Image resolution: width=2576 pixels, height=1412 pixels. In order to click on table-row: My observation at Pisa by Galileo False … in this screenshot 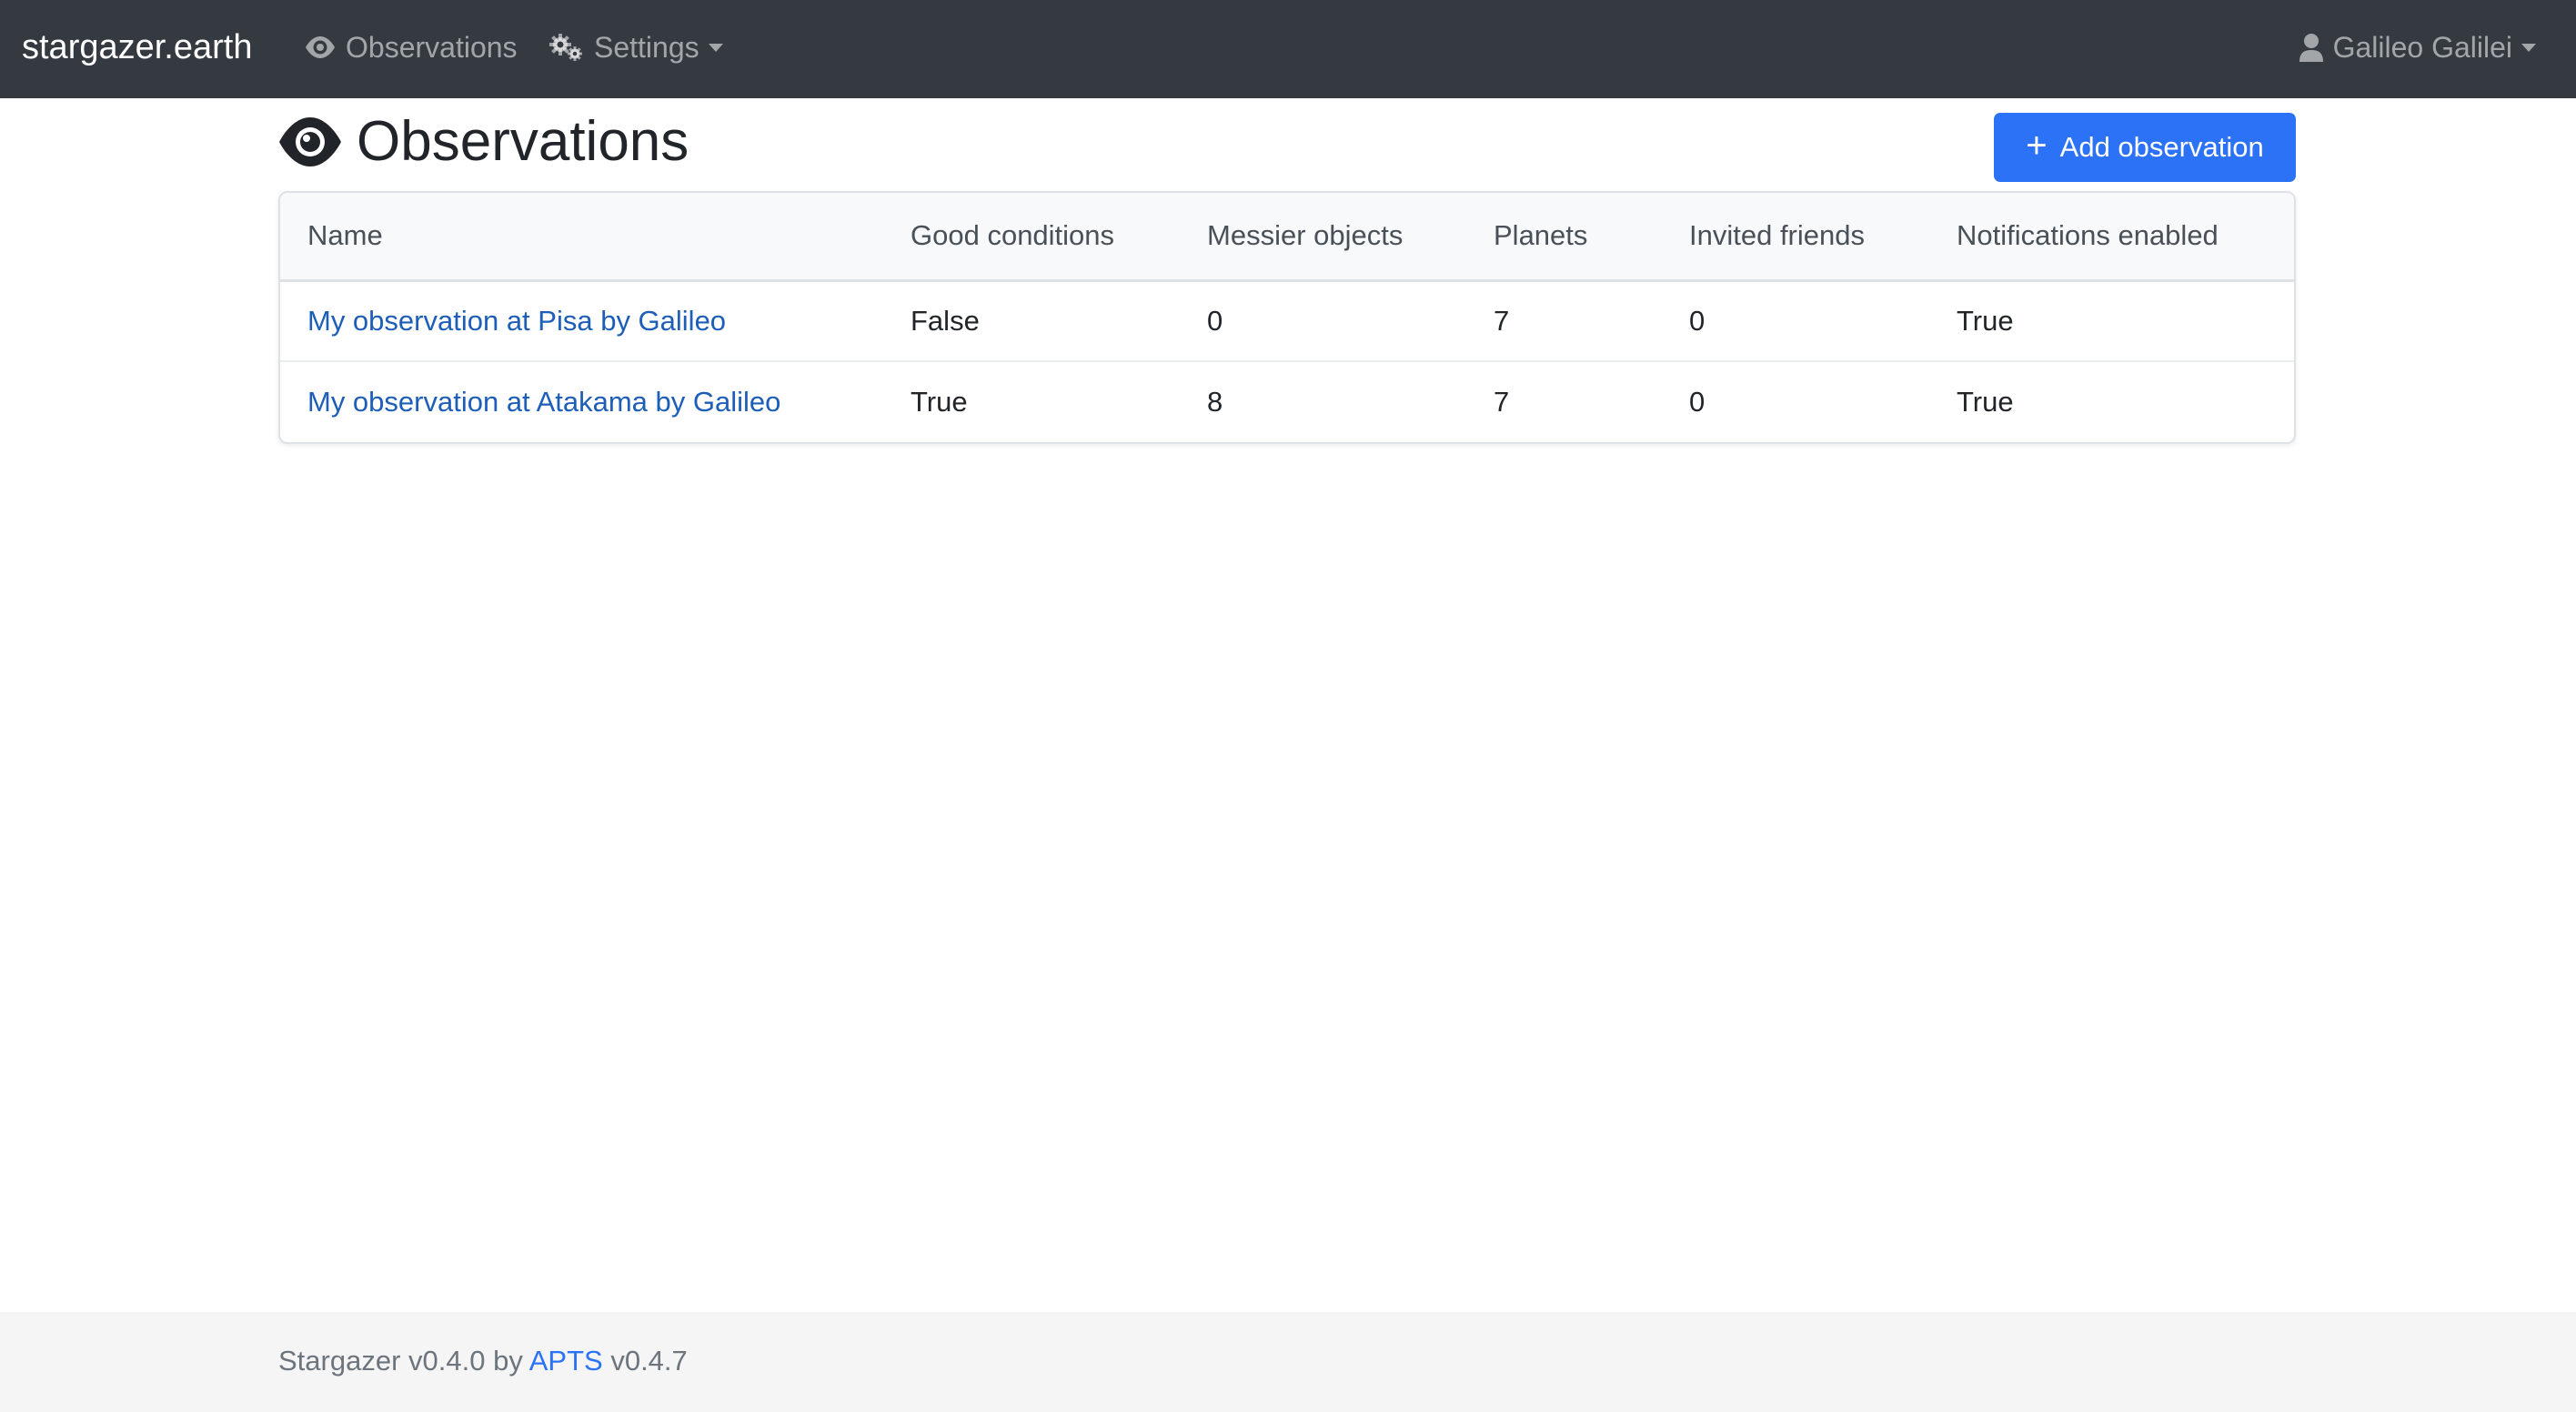, I will do `click(1287, 320)`.